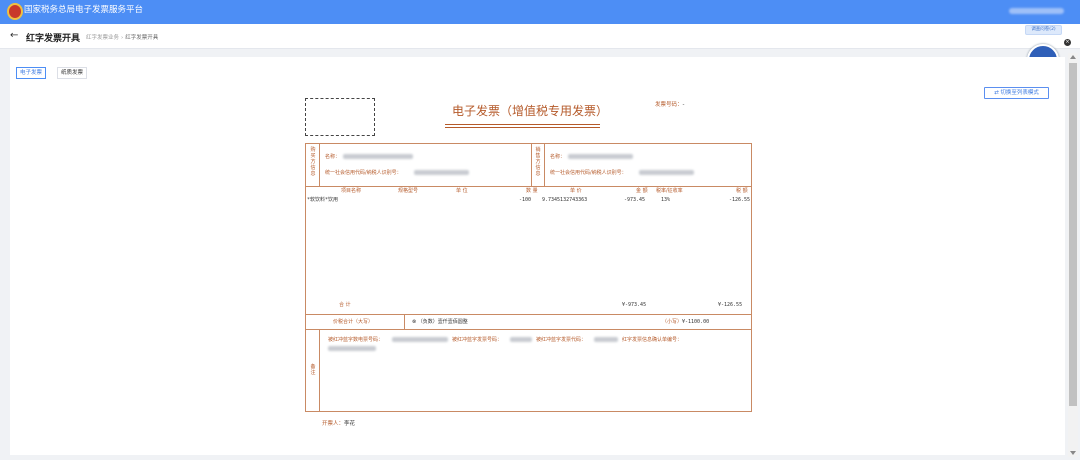  I want to click on tab-electronic-invoice: 电子发票, so click(31, 73).